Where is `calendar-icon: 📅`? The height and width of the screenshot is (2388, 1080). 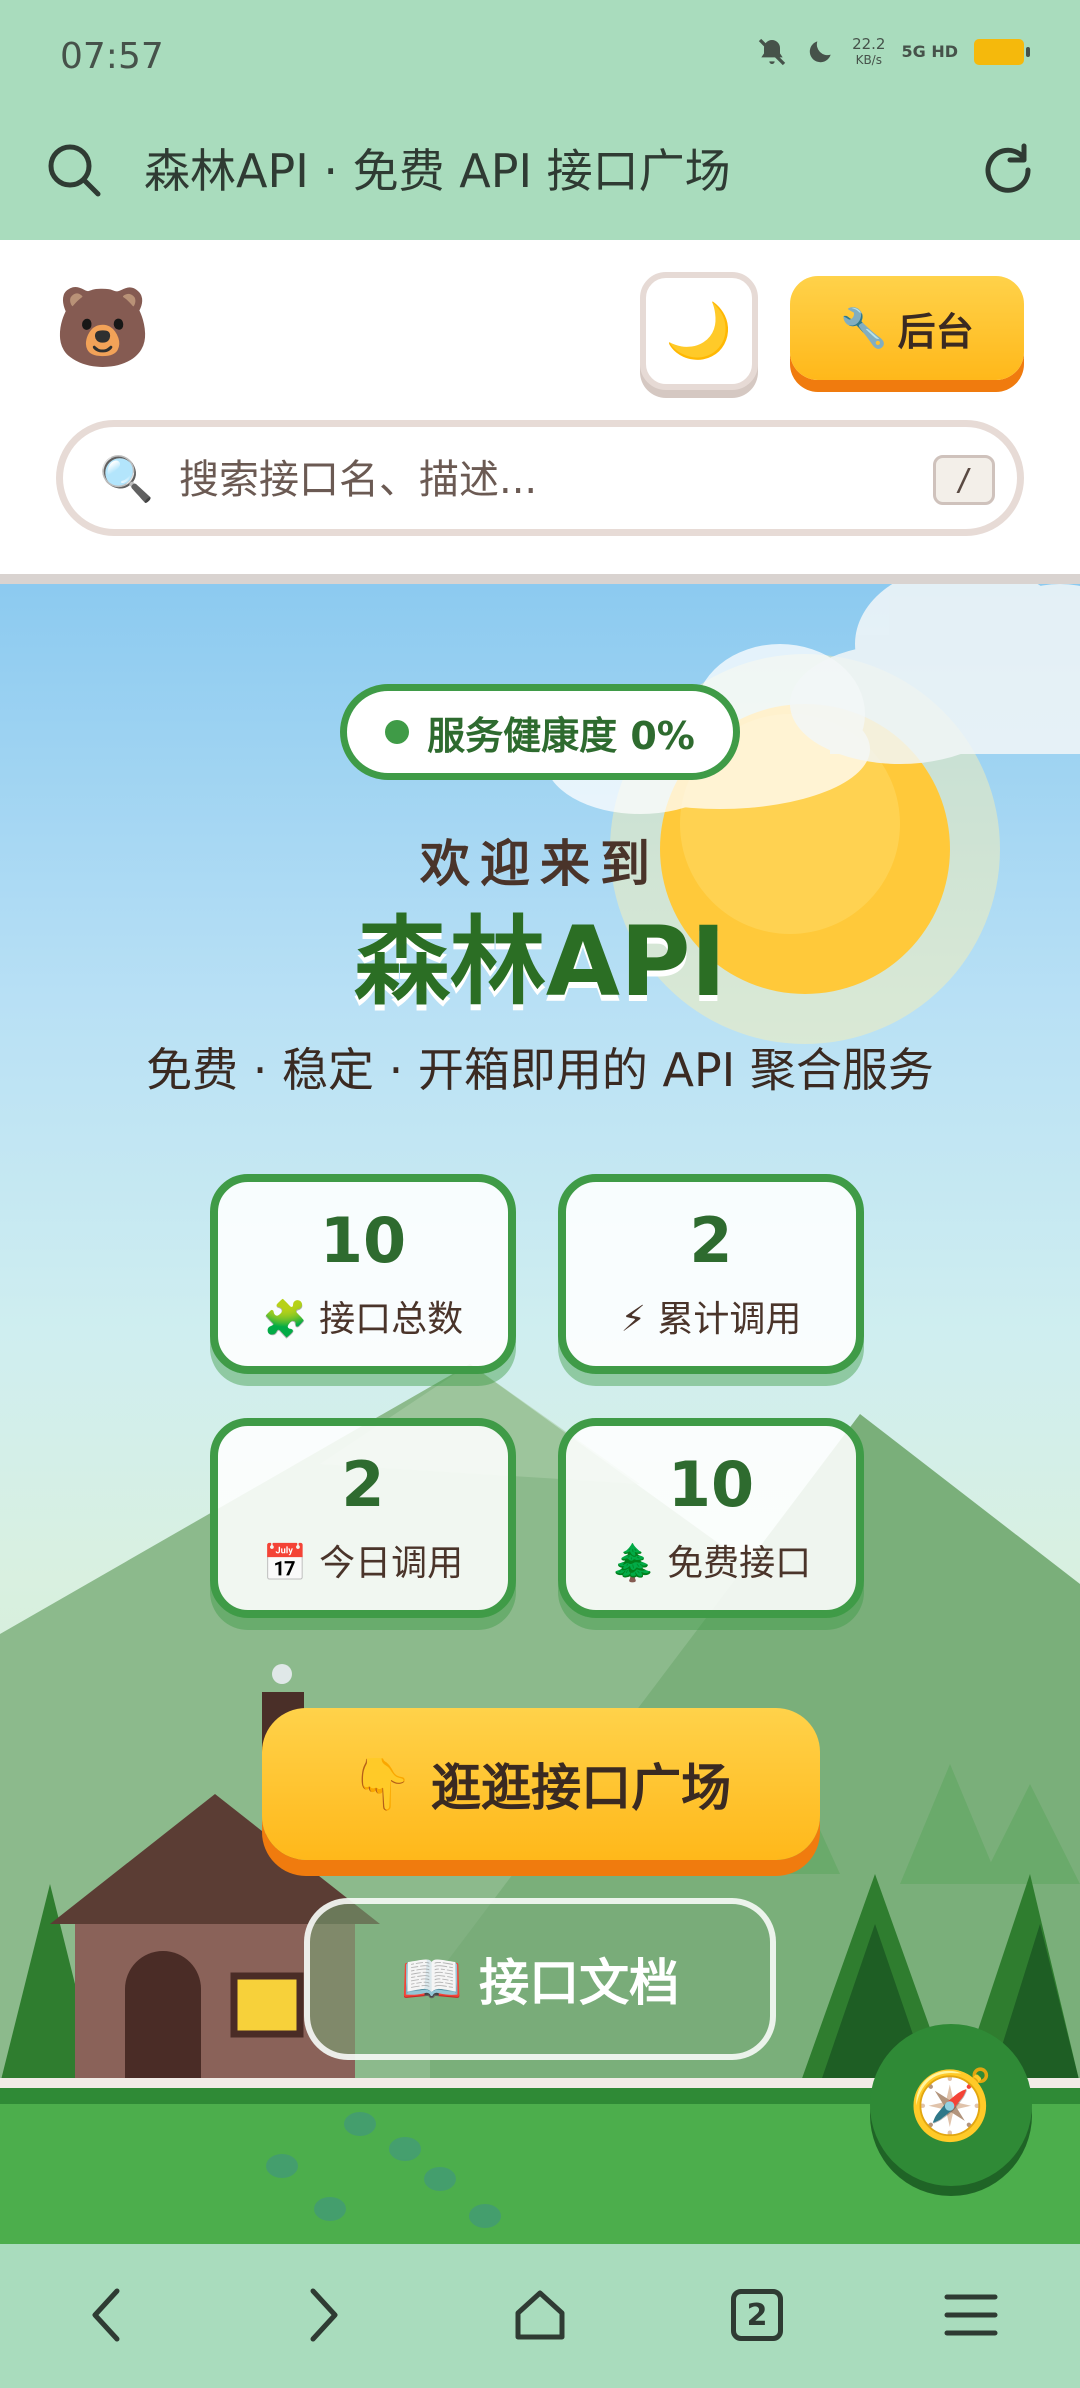
calendar-icon: 📅 is located at coordinates (285, 1563).